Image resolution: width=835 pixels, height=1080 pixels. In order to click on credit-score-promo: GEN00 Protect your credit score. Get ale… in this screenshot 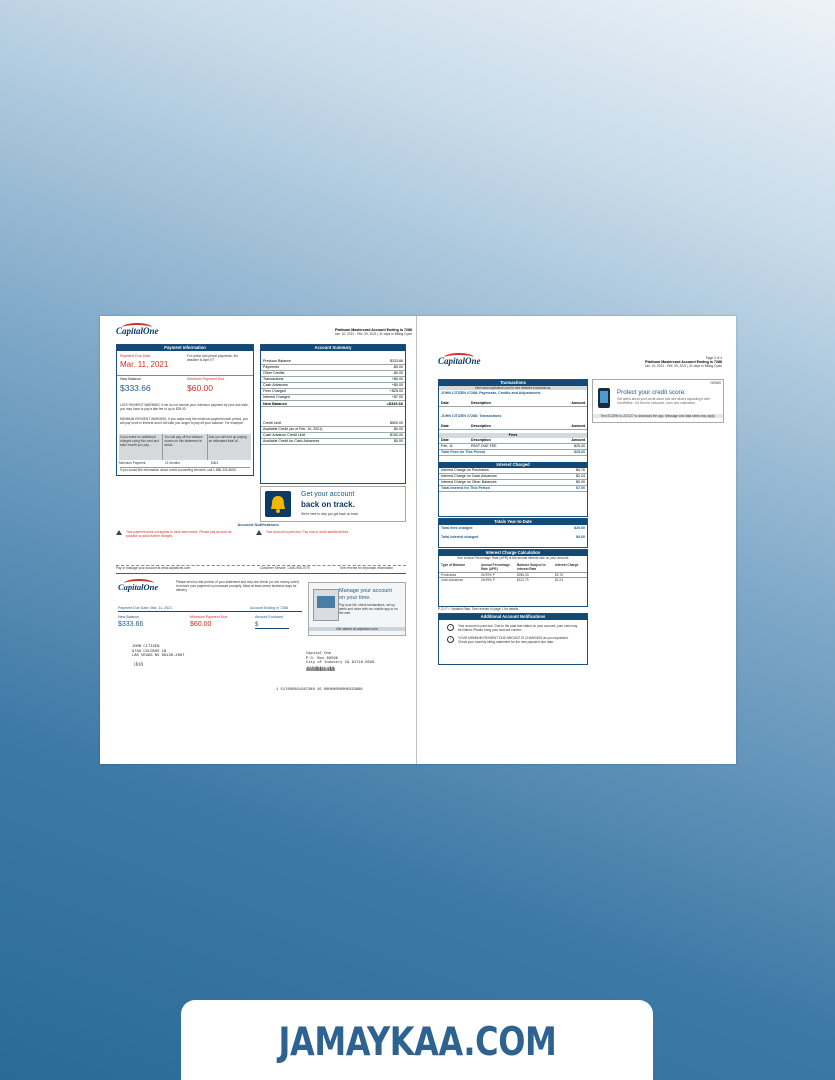, I will do `click(658, 401)`.